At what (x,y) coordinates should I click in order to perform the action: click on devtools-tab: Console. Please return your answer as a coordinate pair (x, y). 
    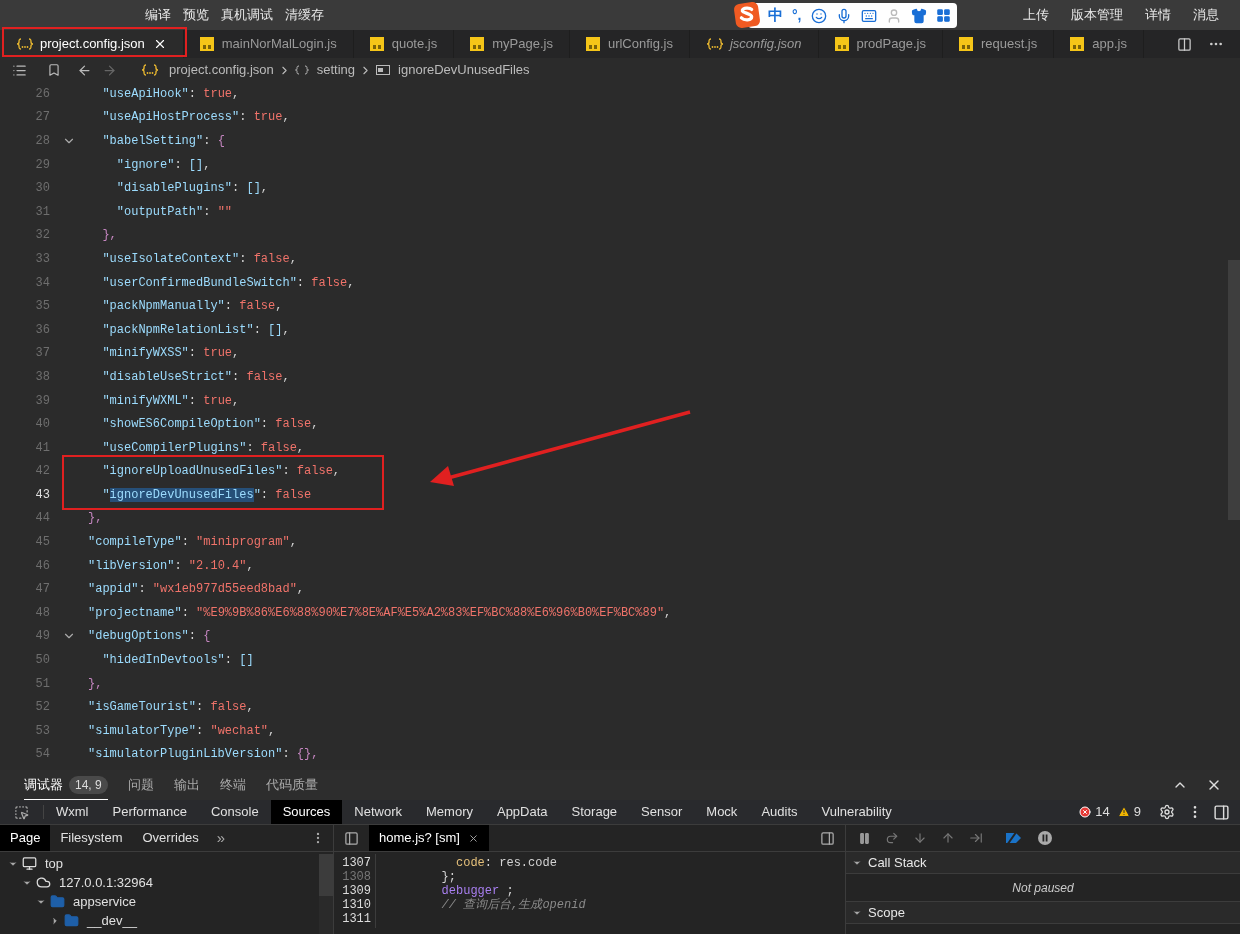
    Looking at the image, I should click on (234, 812).